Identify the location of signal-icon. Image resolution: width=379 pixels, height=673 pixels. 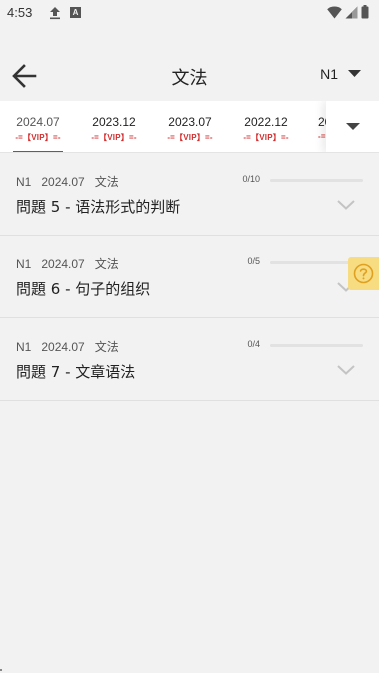
(351, 12).